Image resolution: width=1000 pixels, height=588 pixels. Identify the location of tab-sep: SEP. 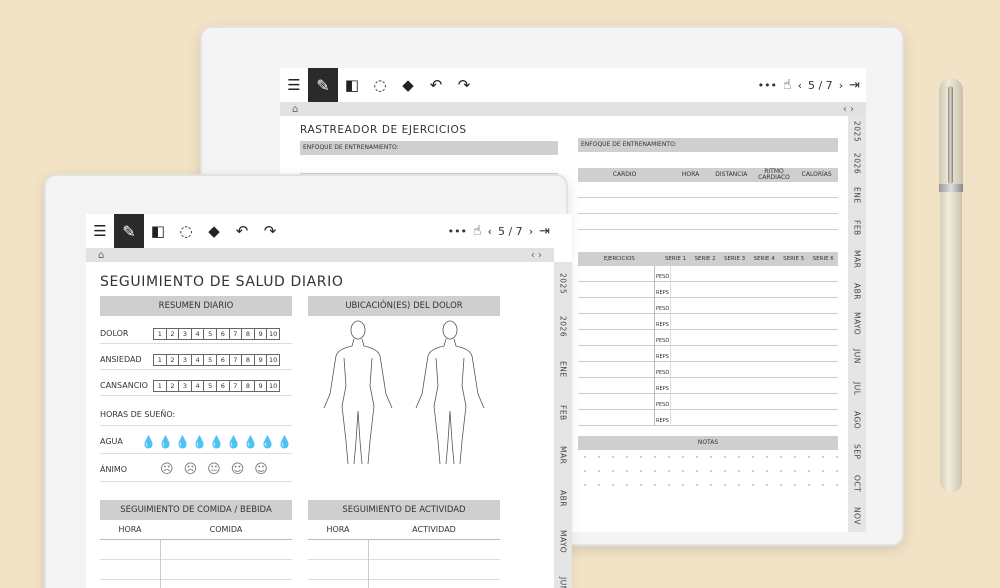
(857, 452).